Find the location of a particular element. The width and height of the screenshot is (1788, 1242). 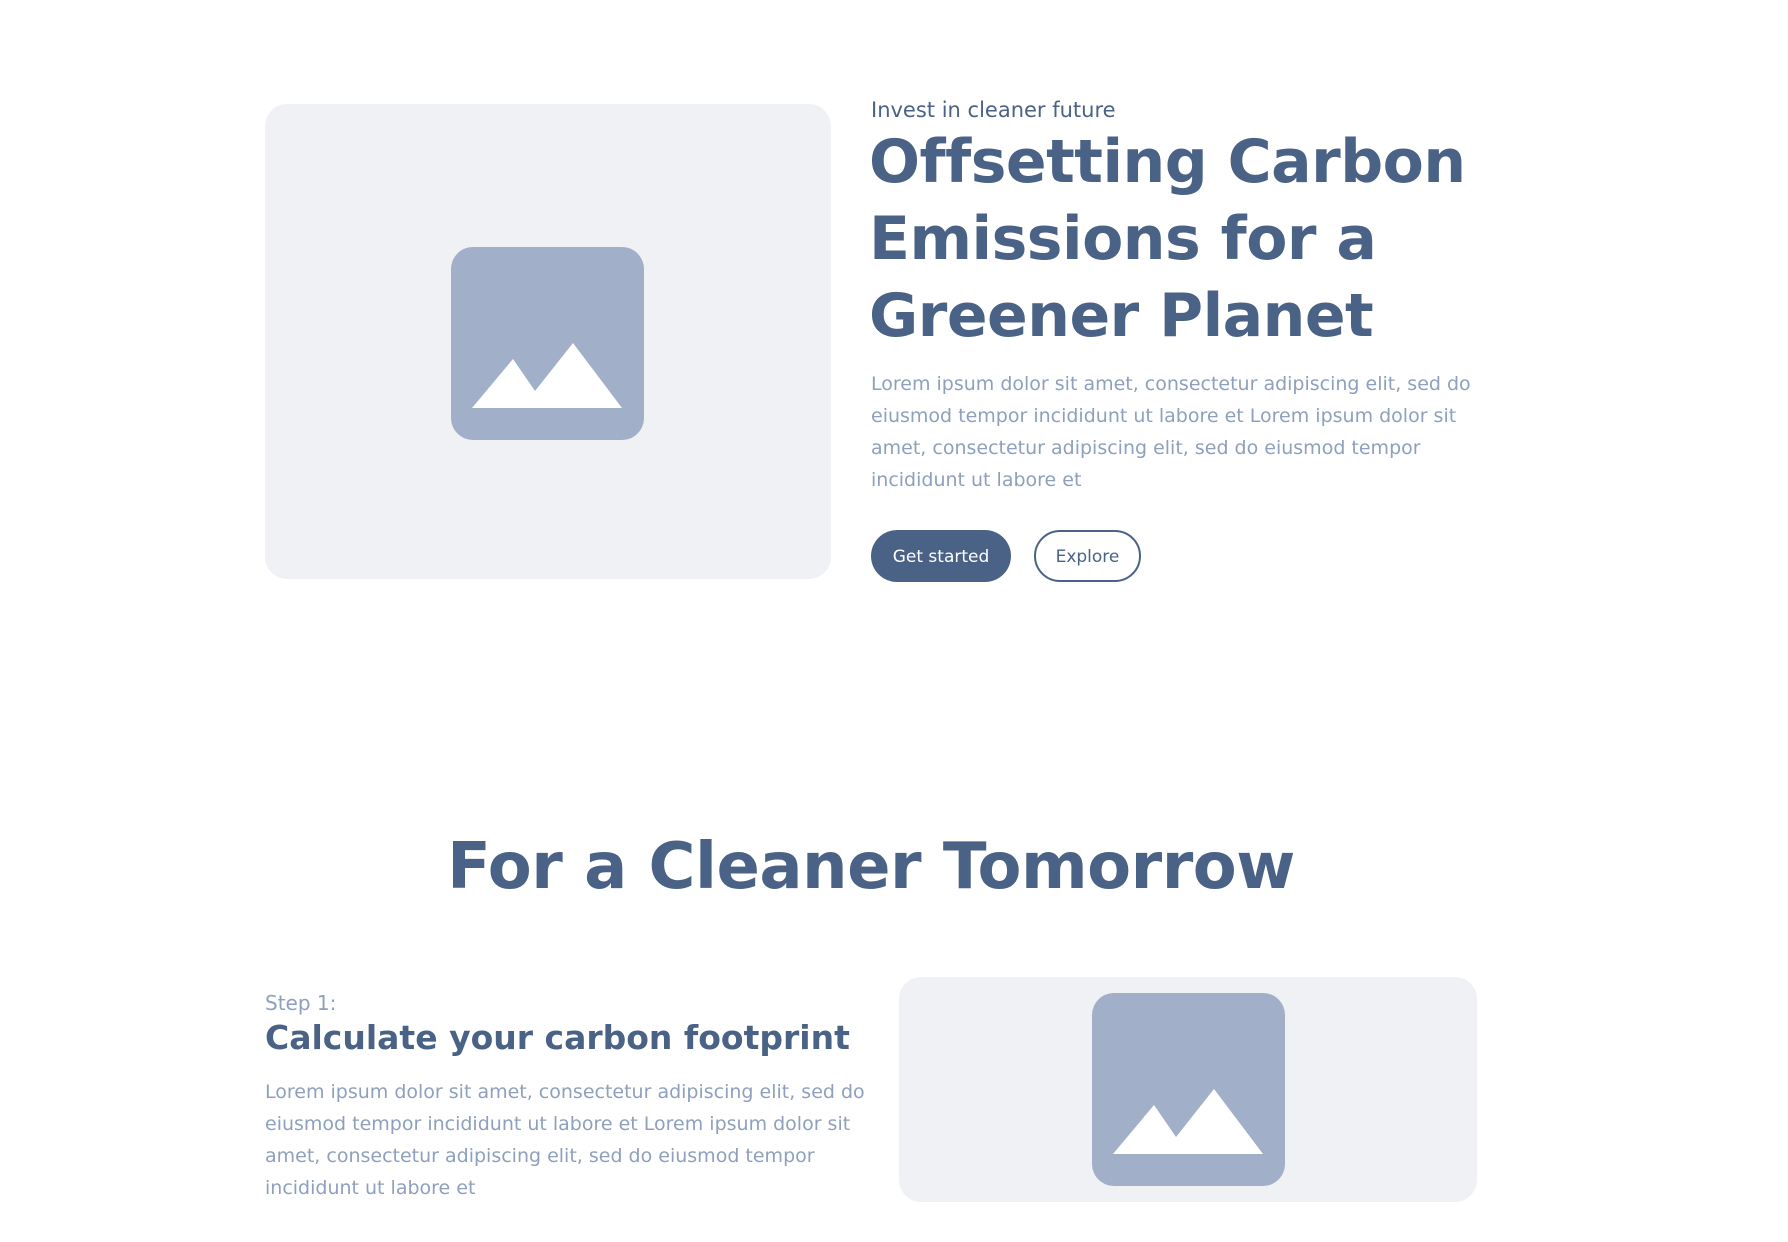

get-started-button: Get started is located at coordinates (941, 556).